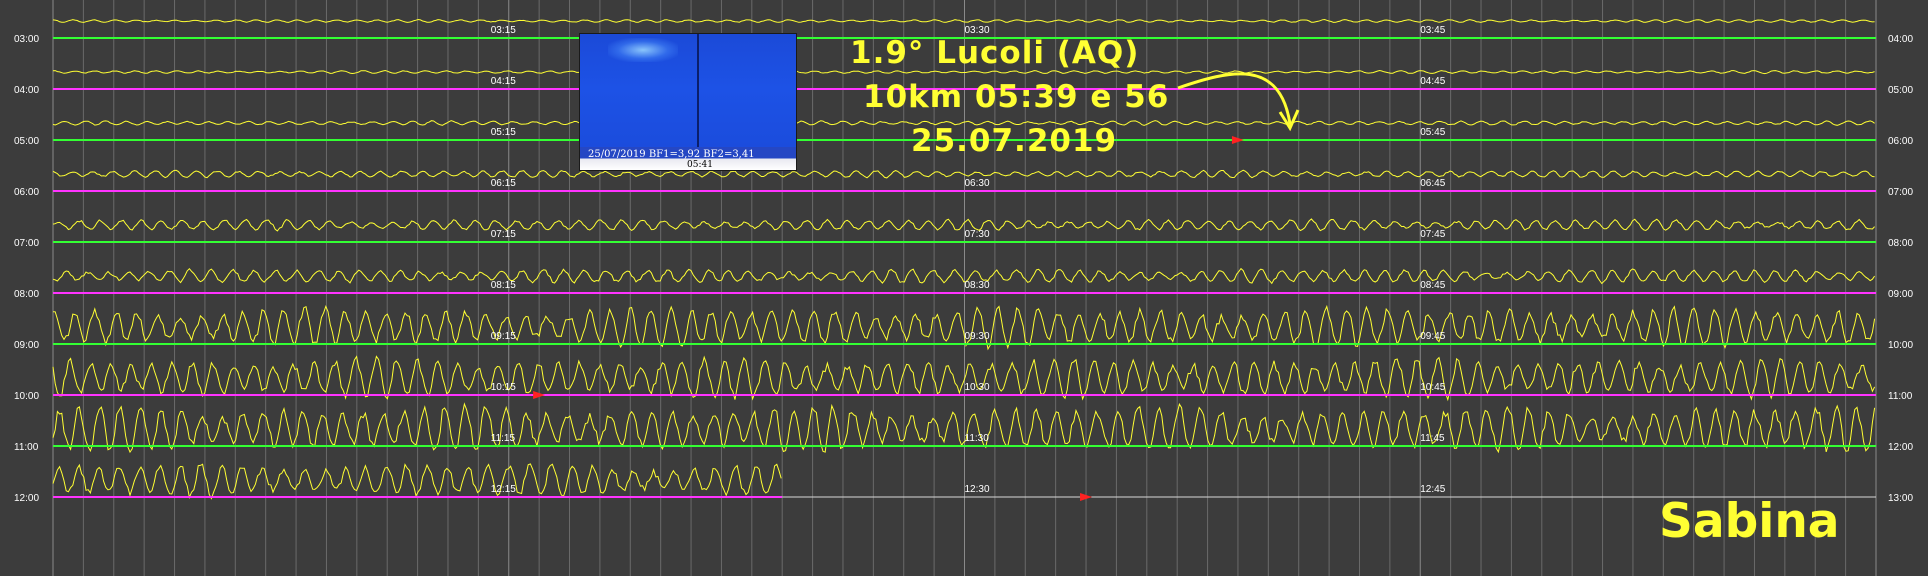 This screenshot has width=1928, height=576. What do you see at coordinates (1432, 489) in the screenshot?
I see `minute-label: 12:45` at bounding box center [1432, 489].